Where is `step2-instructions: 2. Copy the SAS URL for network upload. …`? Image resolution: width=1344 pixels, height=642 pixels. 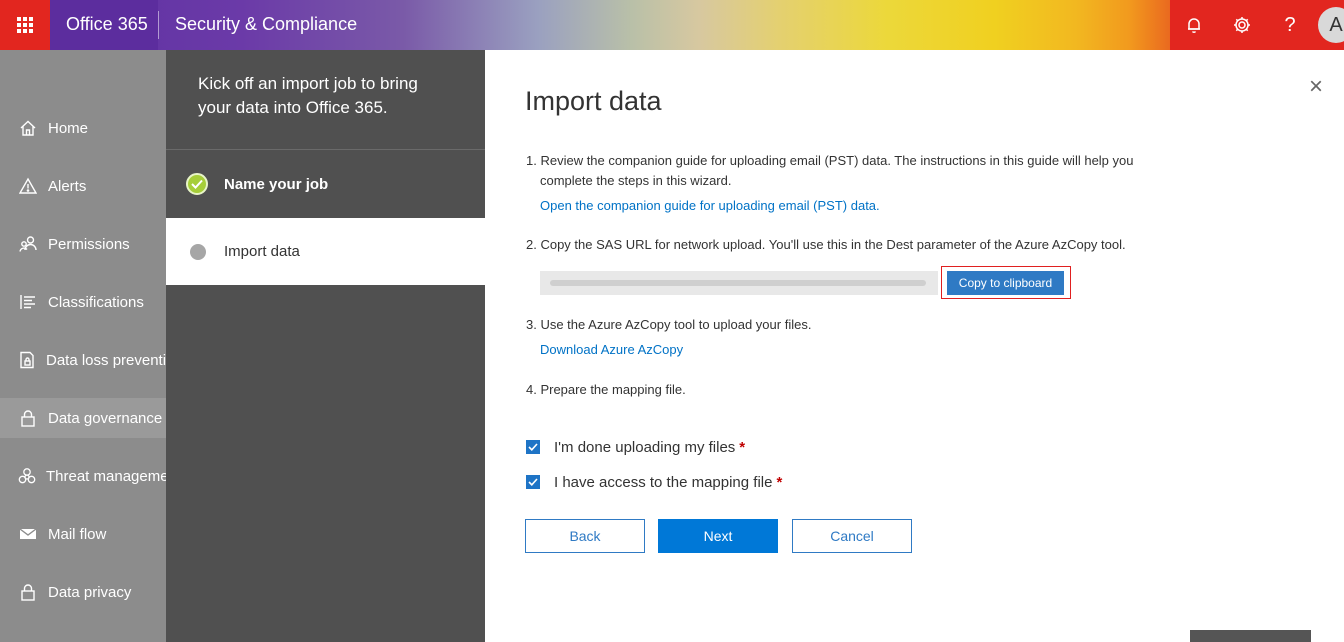 step2-instructions: 2. Copy the SAS URL for network upload. … is located at coordinates (826, 244).